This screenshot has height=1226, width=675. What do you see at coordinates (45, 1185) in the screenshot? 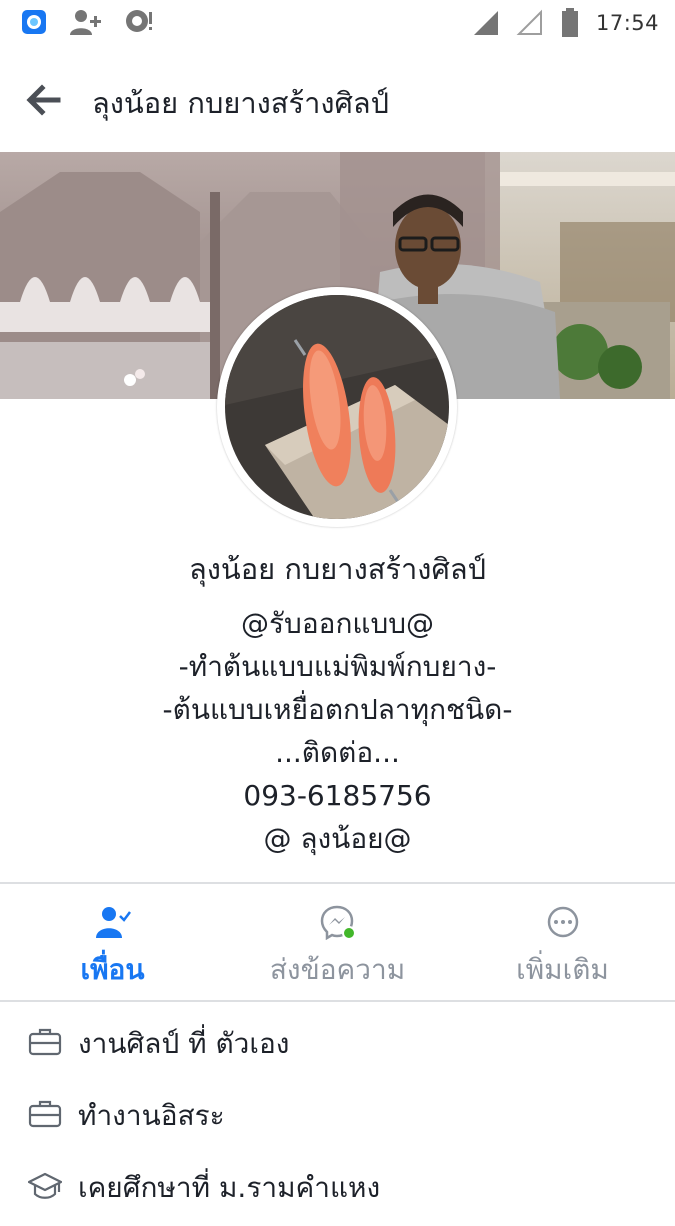
I see `graduation-cap-icon` at bounding box center [45, 1185].